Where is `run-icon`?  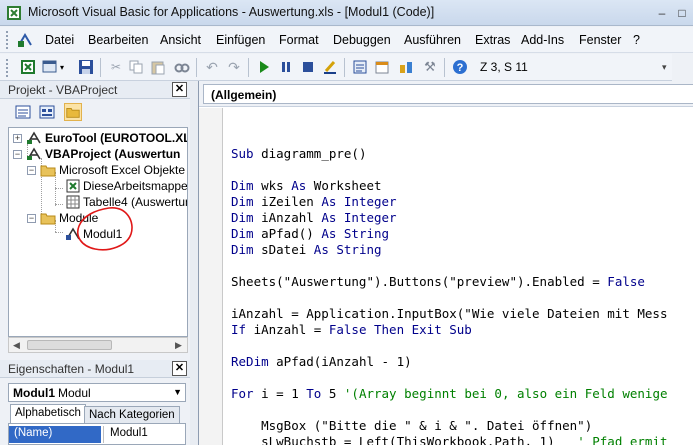 run-icon is located at coordinates (264, 67).